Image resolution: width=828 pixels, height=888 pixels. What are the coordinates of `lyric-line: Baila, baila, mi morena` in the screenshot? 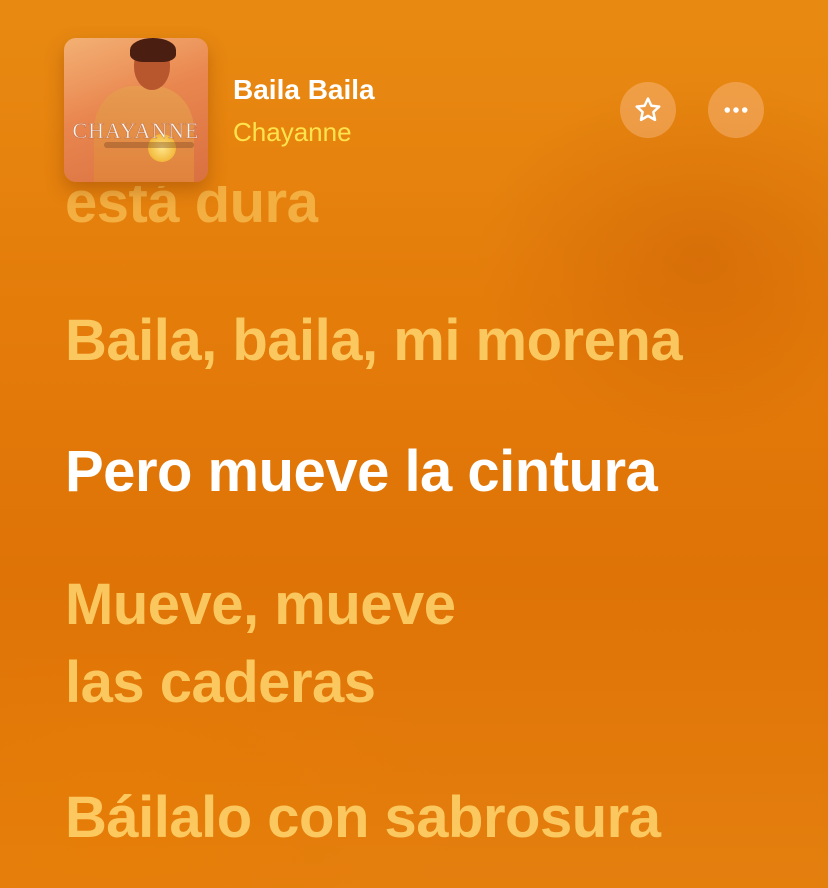 It's located at (374, 341).